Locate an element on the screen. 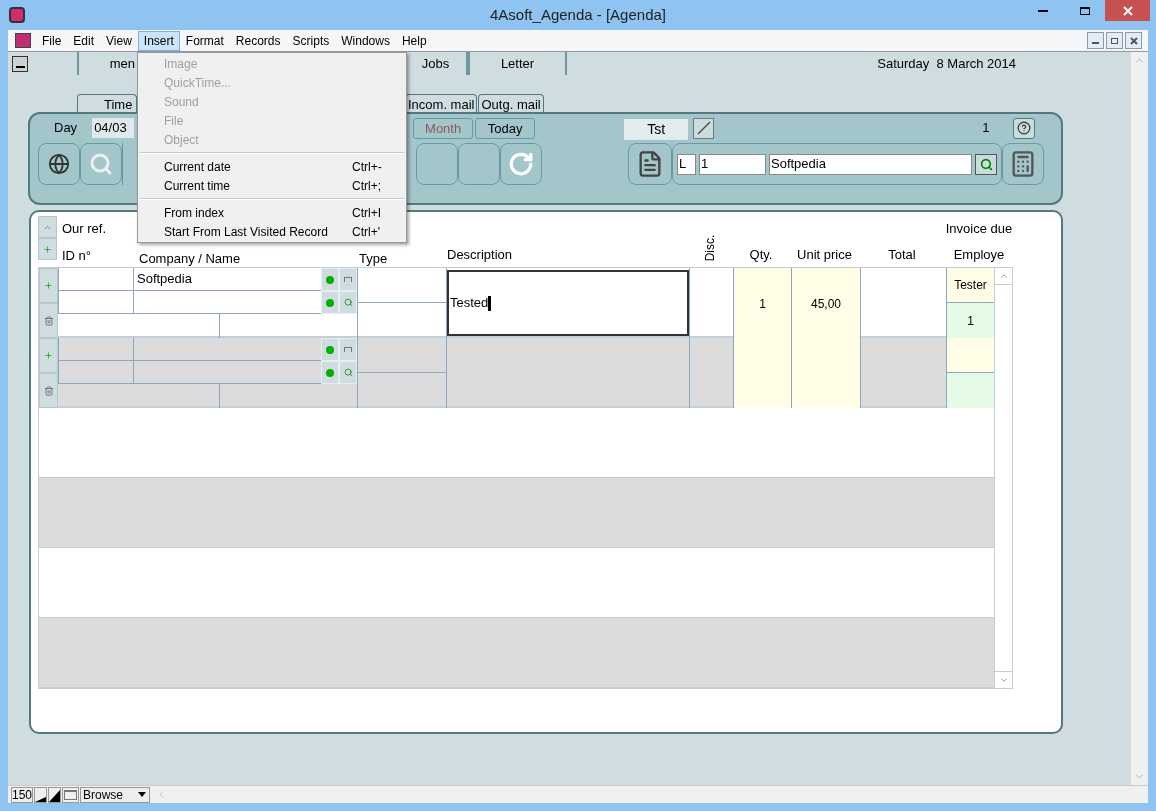 This screenshot has height=811, width=1156. tab: Time is located at coordinates (107, 103).